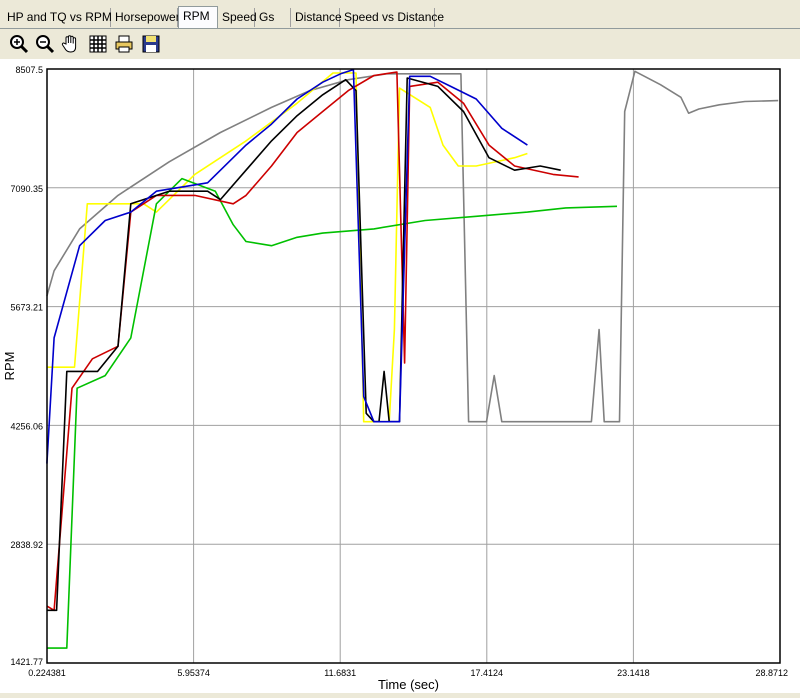 Image resolution: width=800 pixels, height=698 pixels. Describe the element at coordinates (26, 426) in the screenshot. I see `y-tick-label: 4256.06` at that location.